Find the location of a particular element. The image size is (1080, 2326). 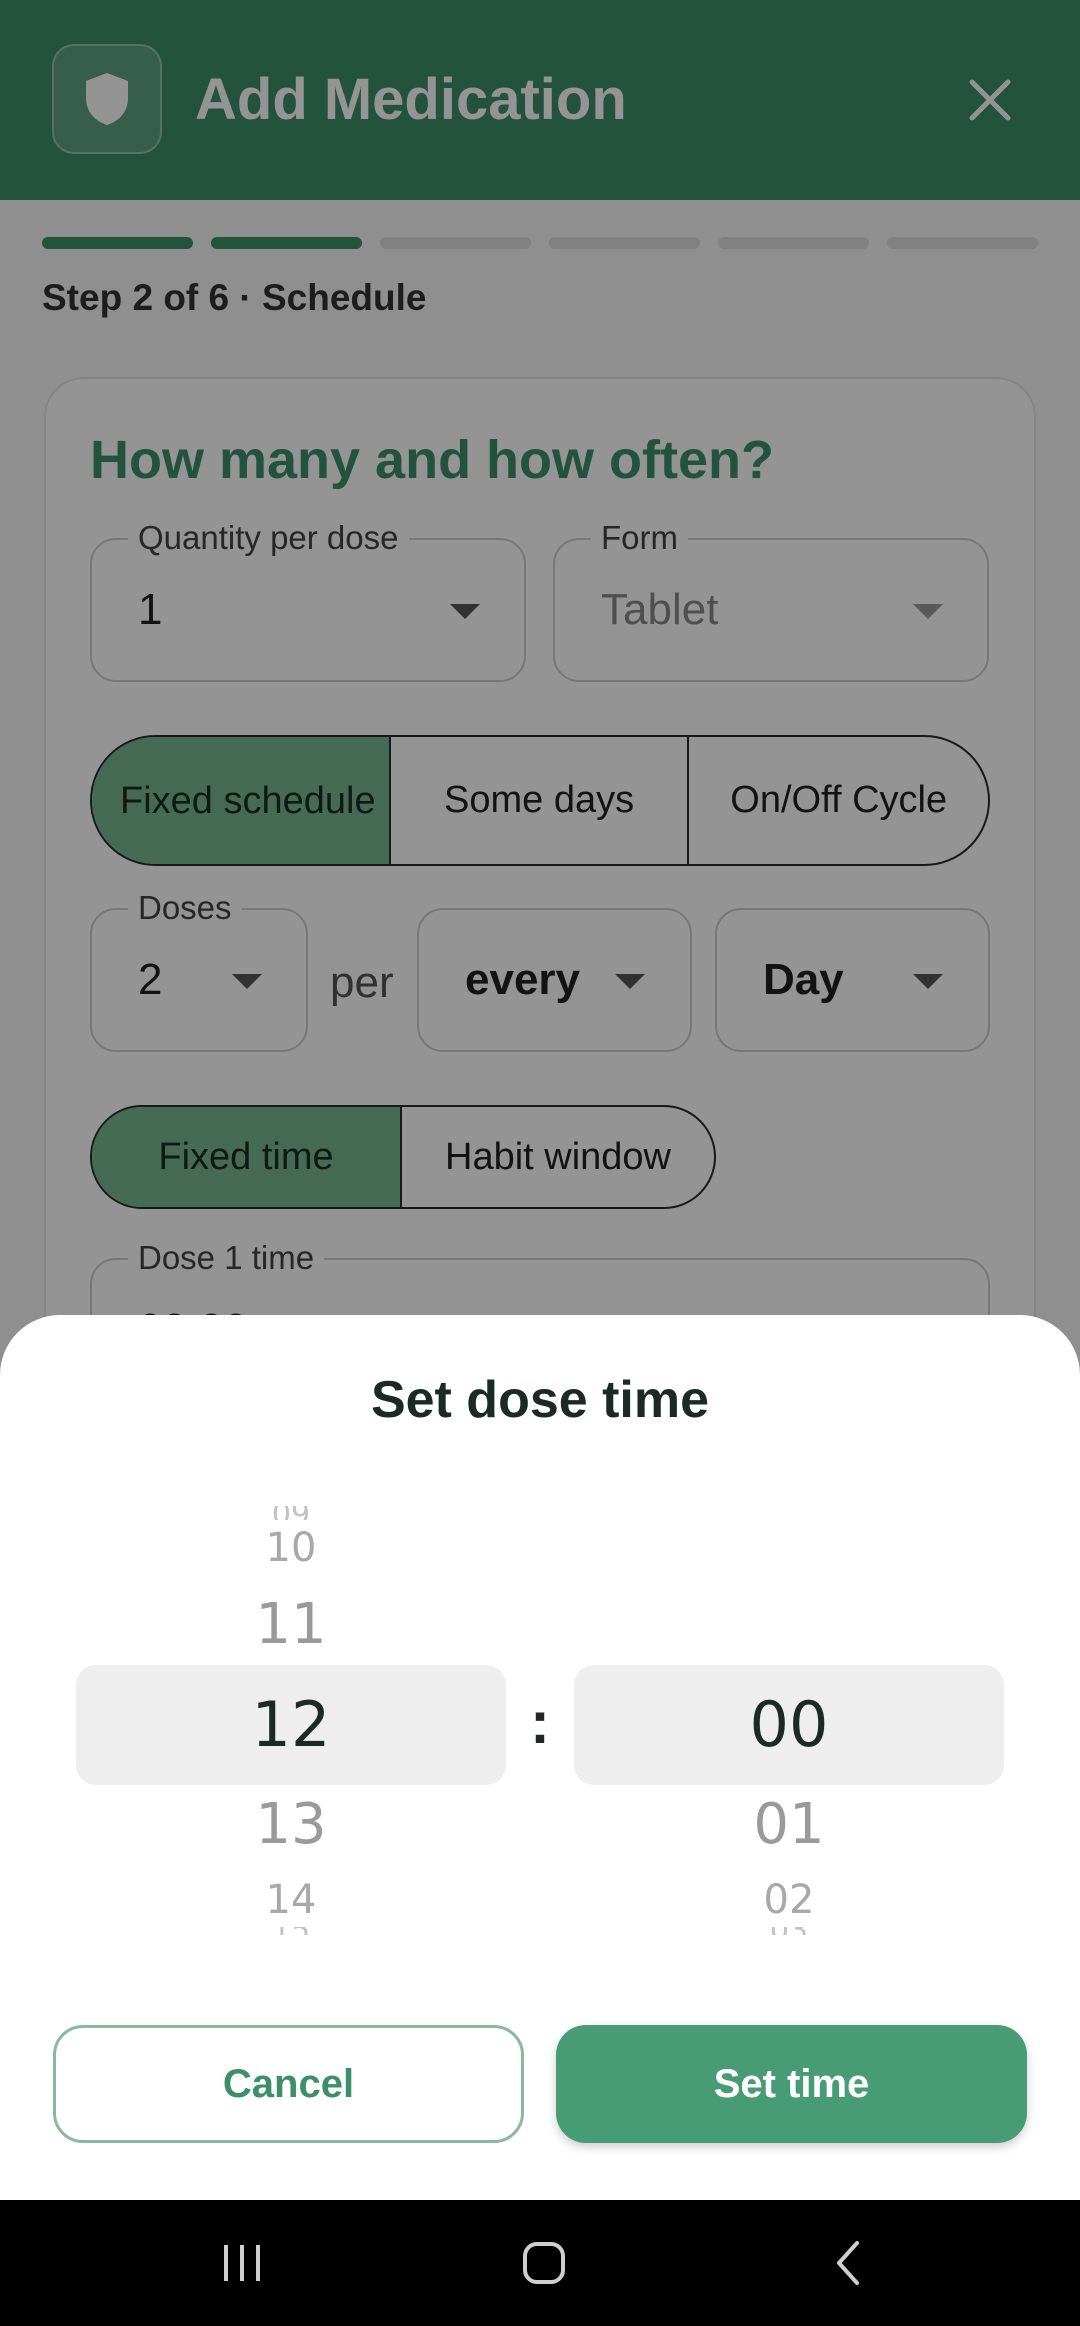

system-nav-bar is located at coordinates (540, 2263).